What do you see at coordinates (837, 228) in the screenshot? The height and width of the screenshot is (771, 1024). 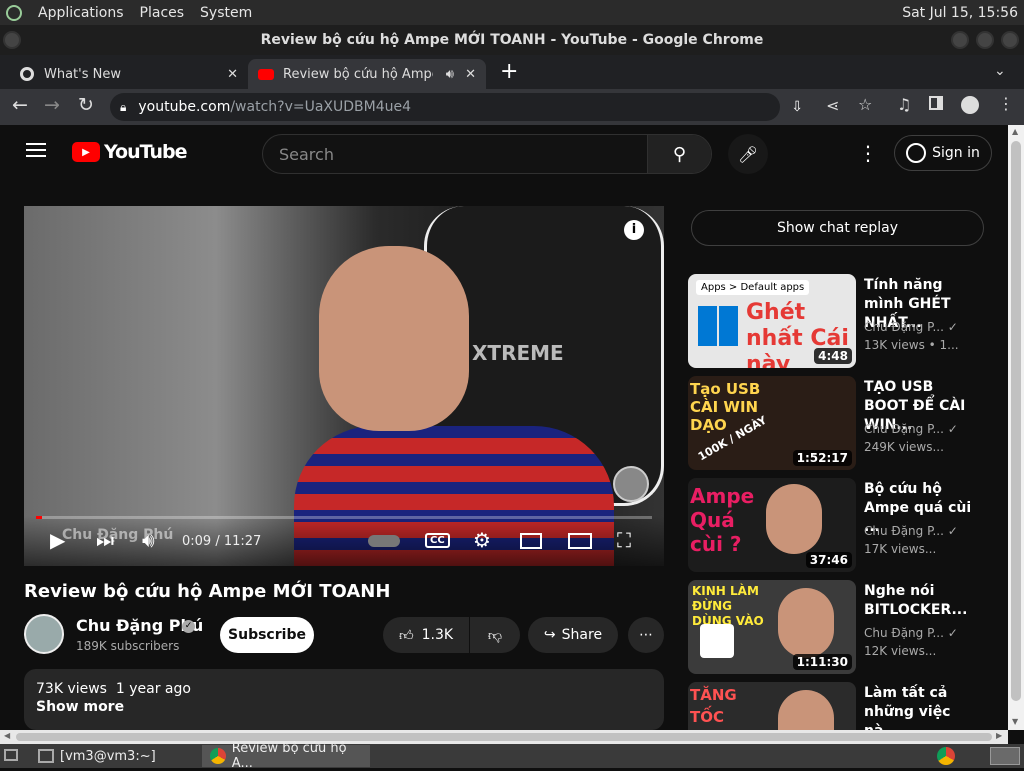 I see `show-chat-replay-button: Show chat replay` at bounding box center [837, 228].